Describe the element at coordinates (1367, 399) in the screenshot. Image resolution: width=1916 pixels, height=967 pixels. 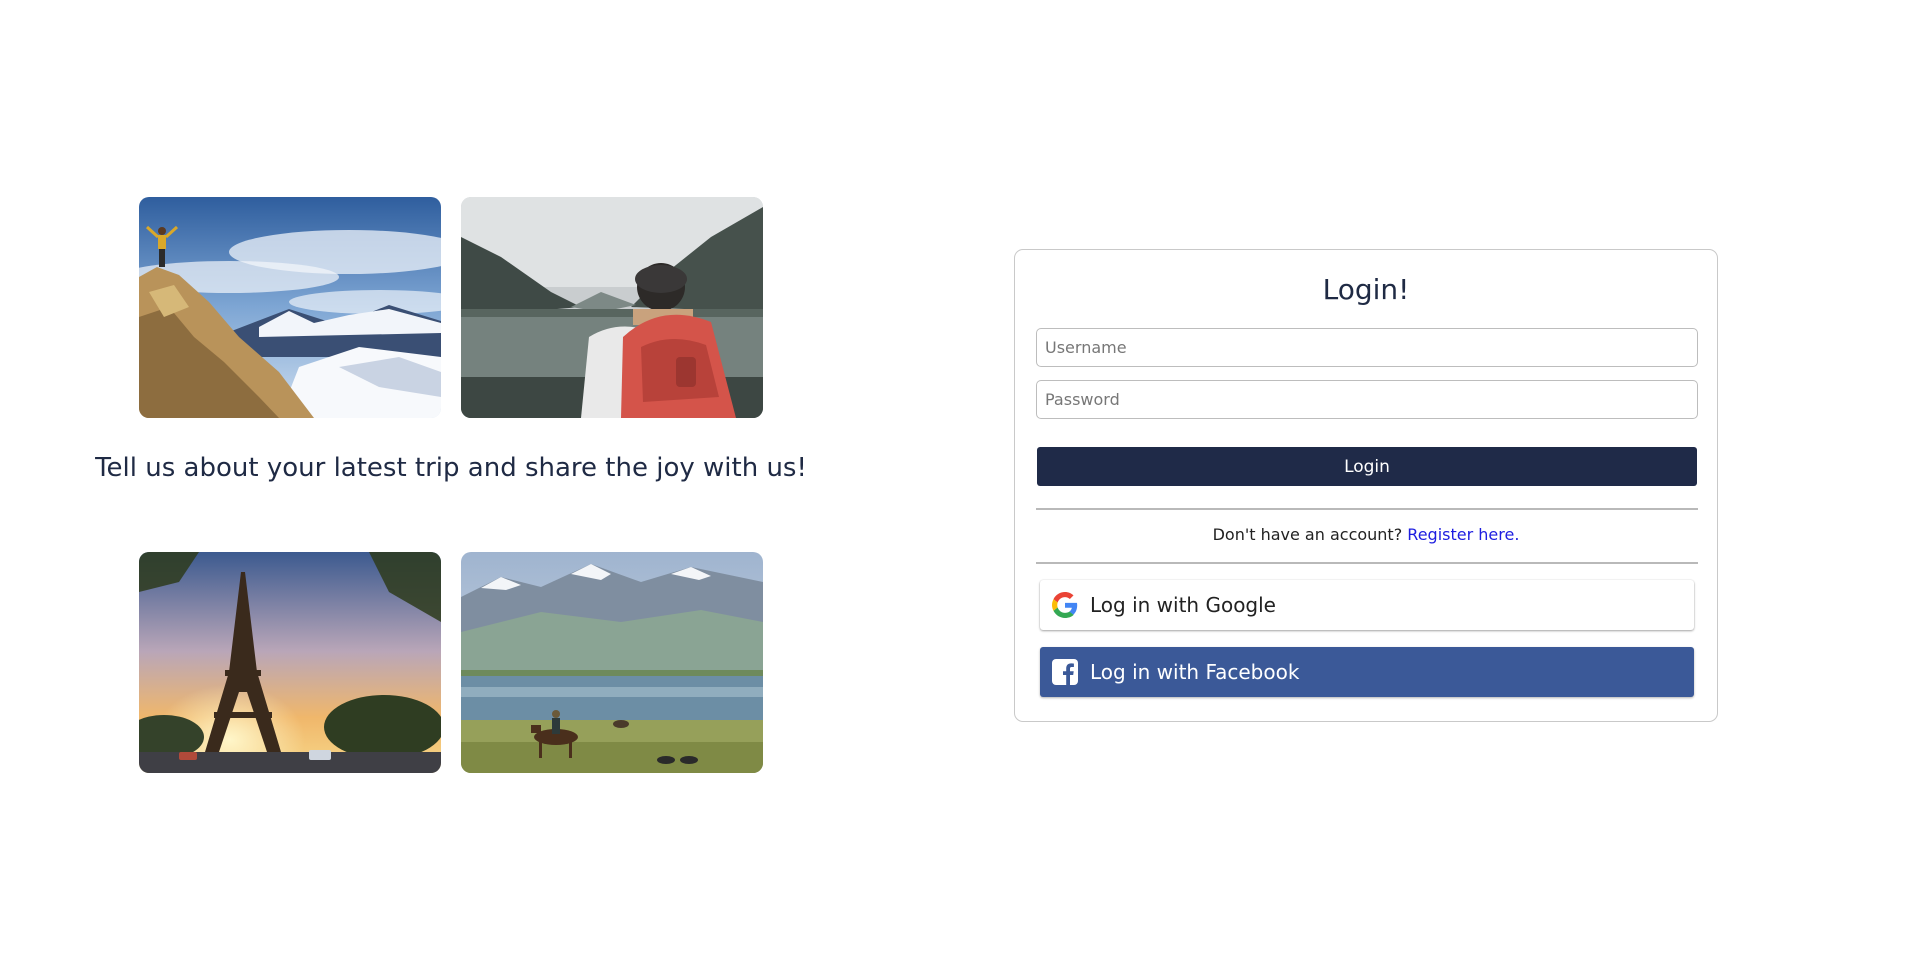
I see `password-input` at that location.